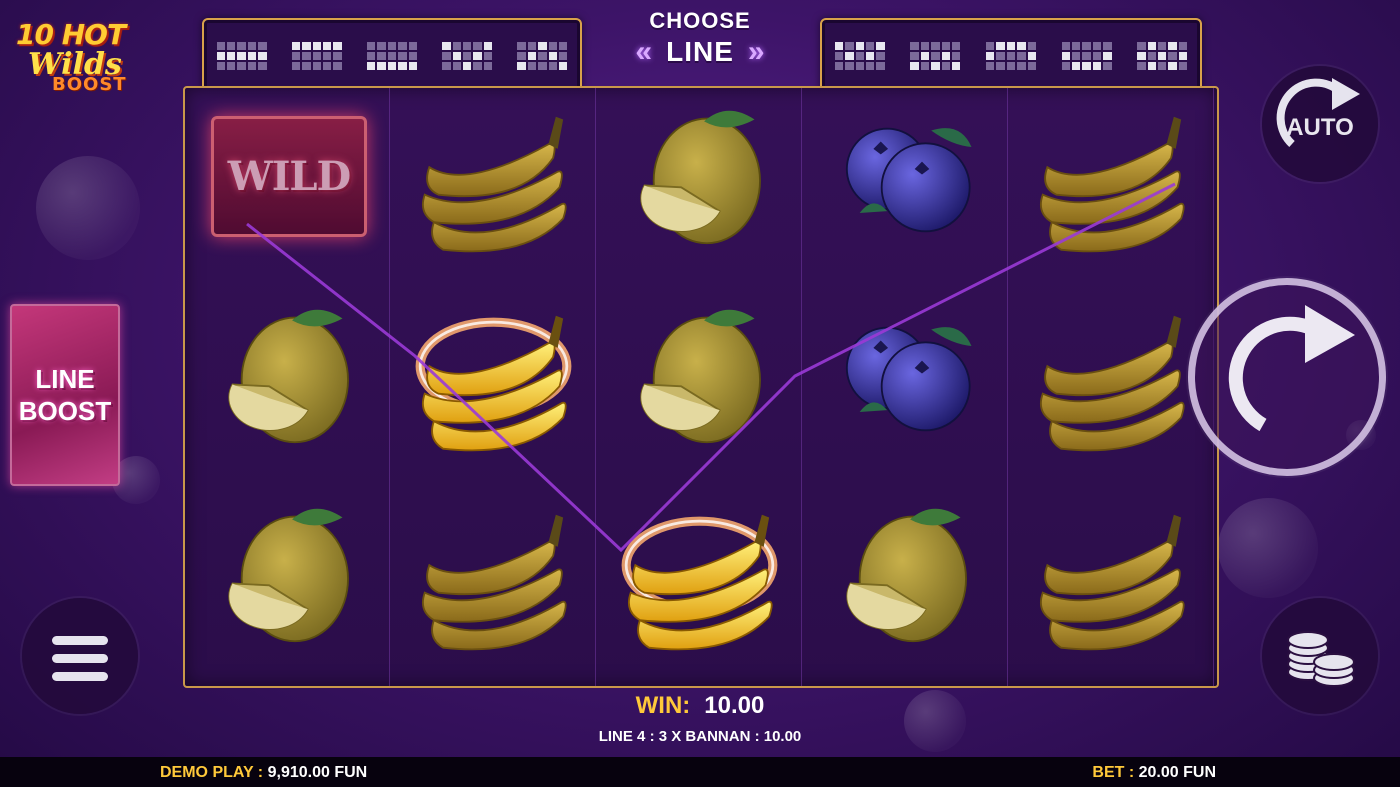  Describe the element at coordinates (734, 705) in the screenshot. I see `win-amount: 10.00` at that location.